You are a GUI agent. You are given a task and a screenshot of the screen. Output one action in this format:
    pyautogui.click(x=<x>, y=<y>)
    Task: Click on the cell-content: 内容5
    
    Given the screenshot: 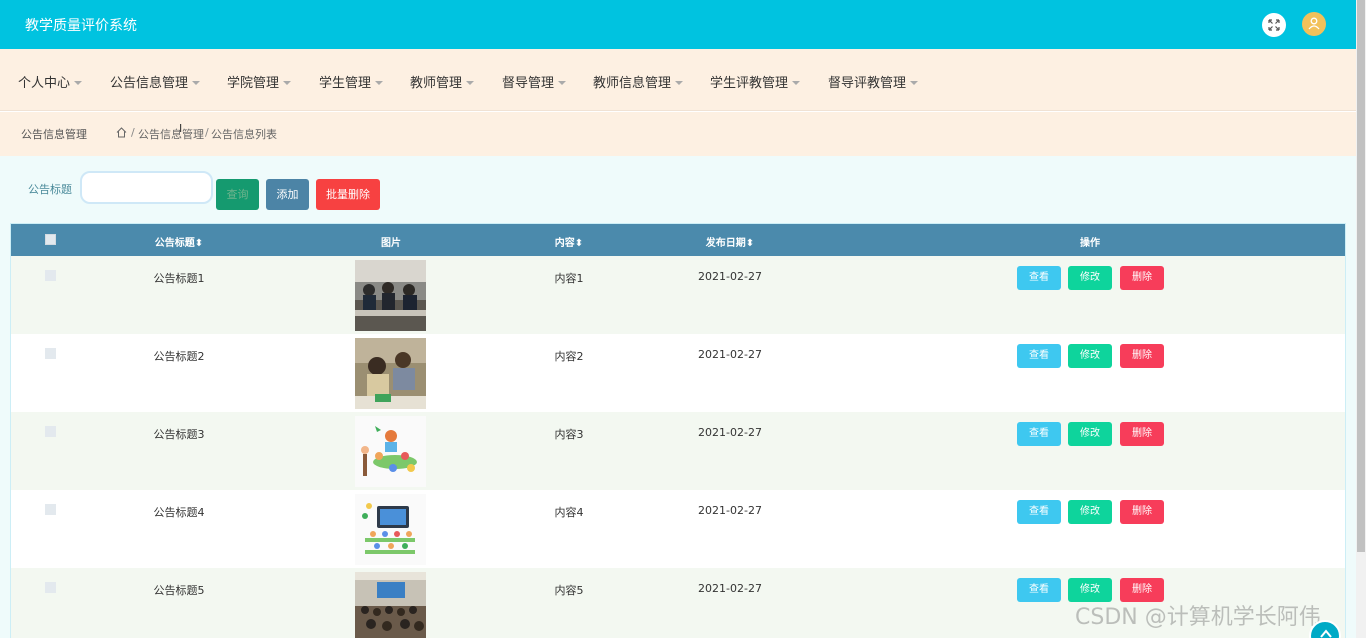 What is the action you would take?
    pyautogui.click(x=569, y=590)
    